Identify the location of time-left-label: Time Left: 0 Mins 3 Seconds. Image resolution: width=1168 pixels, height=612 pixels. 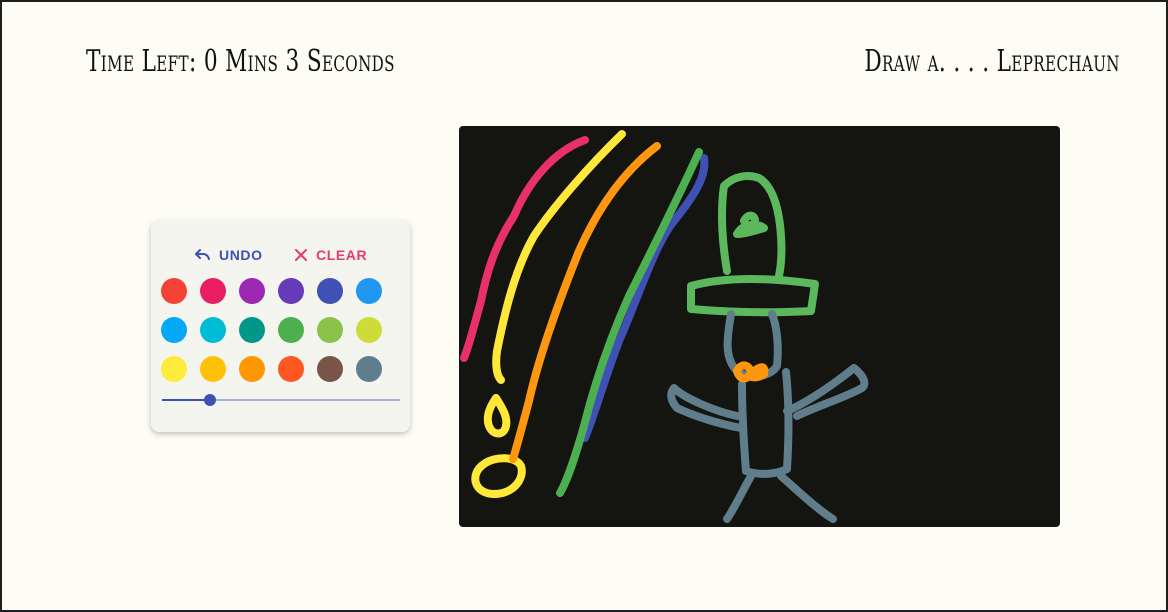
(240, 61).